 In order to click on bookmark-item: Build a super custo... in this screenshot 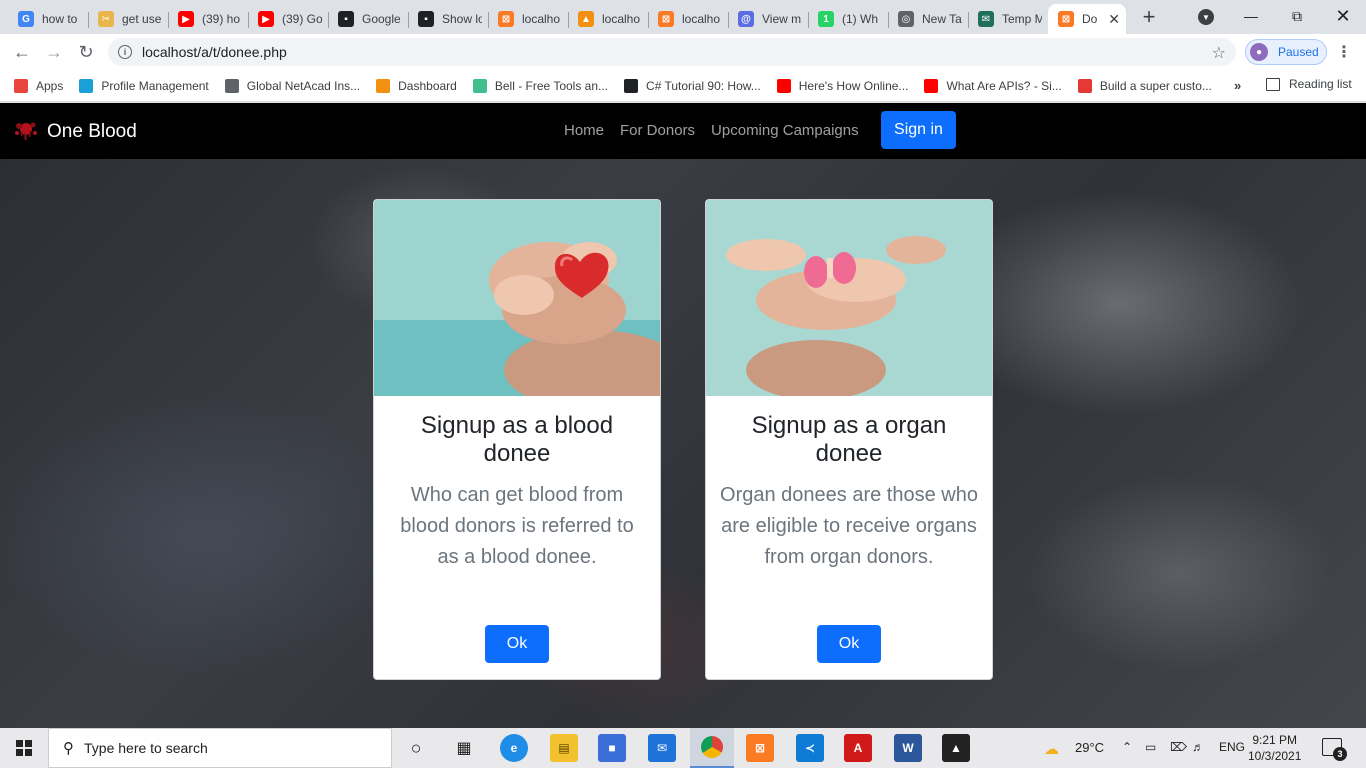, I will do `click(1144, 85)`.